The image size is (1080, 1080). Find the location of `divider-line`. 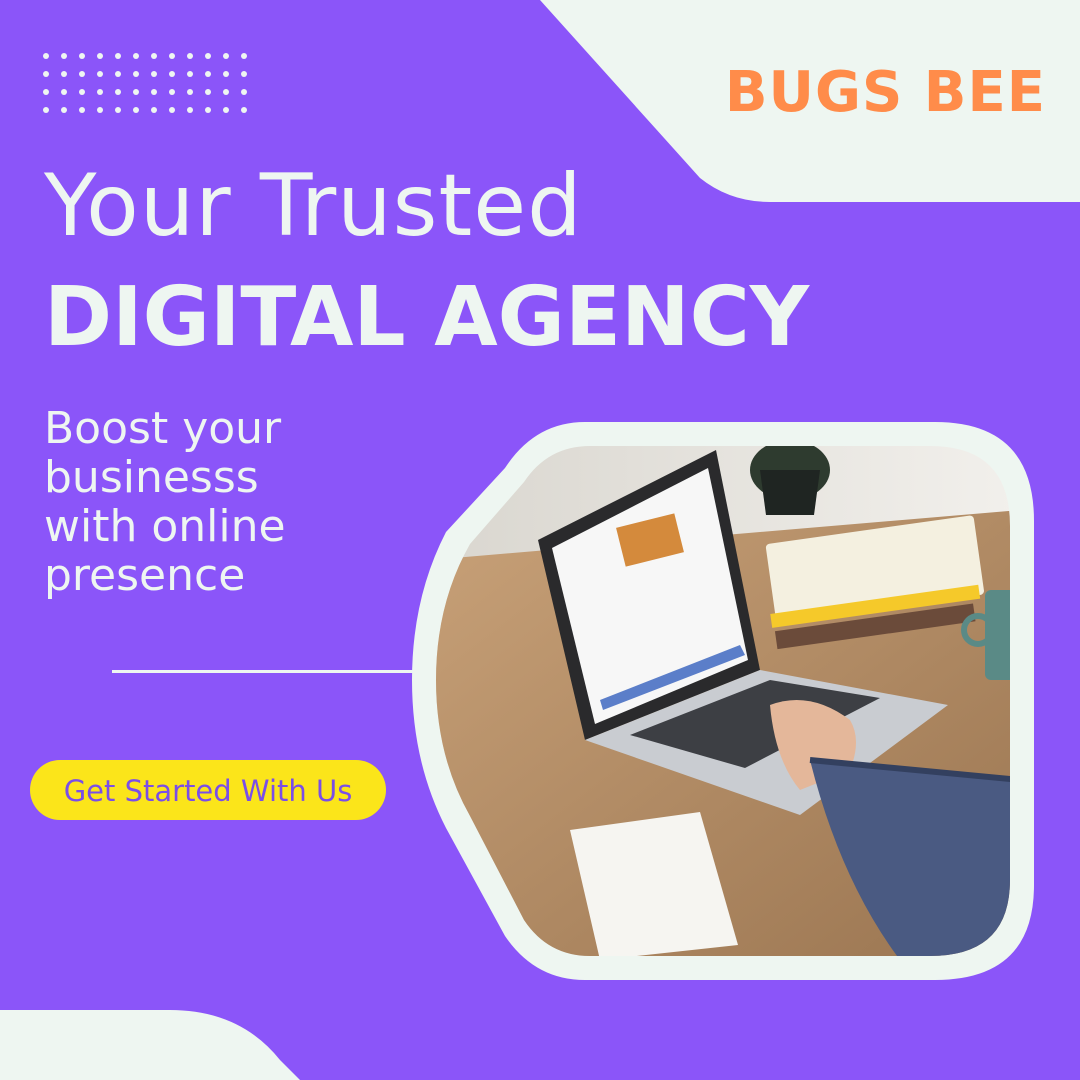

divider-line is located at coordinates (271, 671).